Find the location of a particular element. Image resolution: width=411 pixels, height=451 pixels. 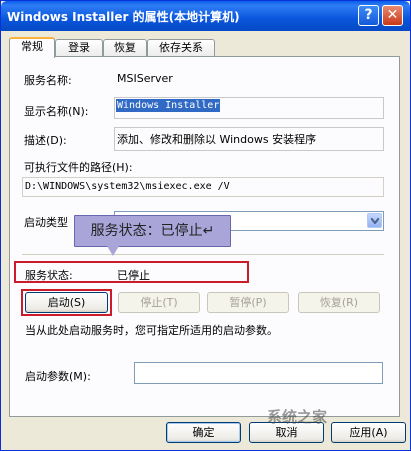

display-name-label: 显示名称(N): is located at coordinates (56, 111).